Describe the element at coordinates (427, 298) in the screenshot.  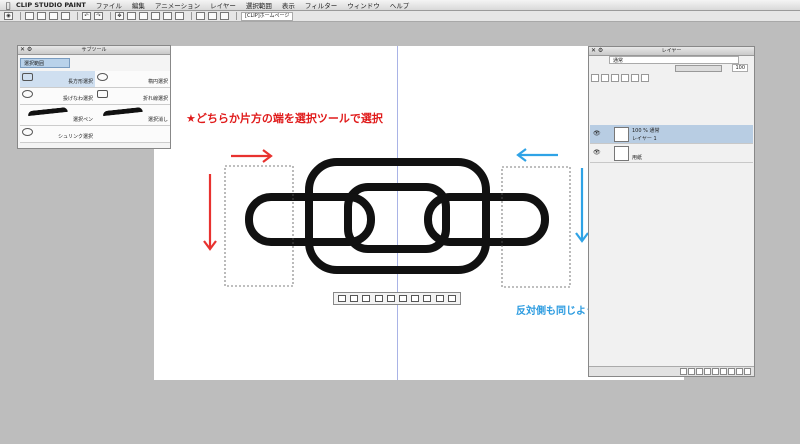
I see `launcher-fill-icon` at that location.